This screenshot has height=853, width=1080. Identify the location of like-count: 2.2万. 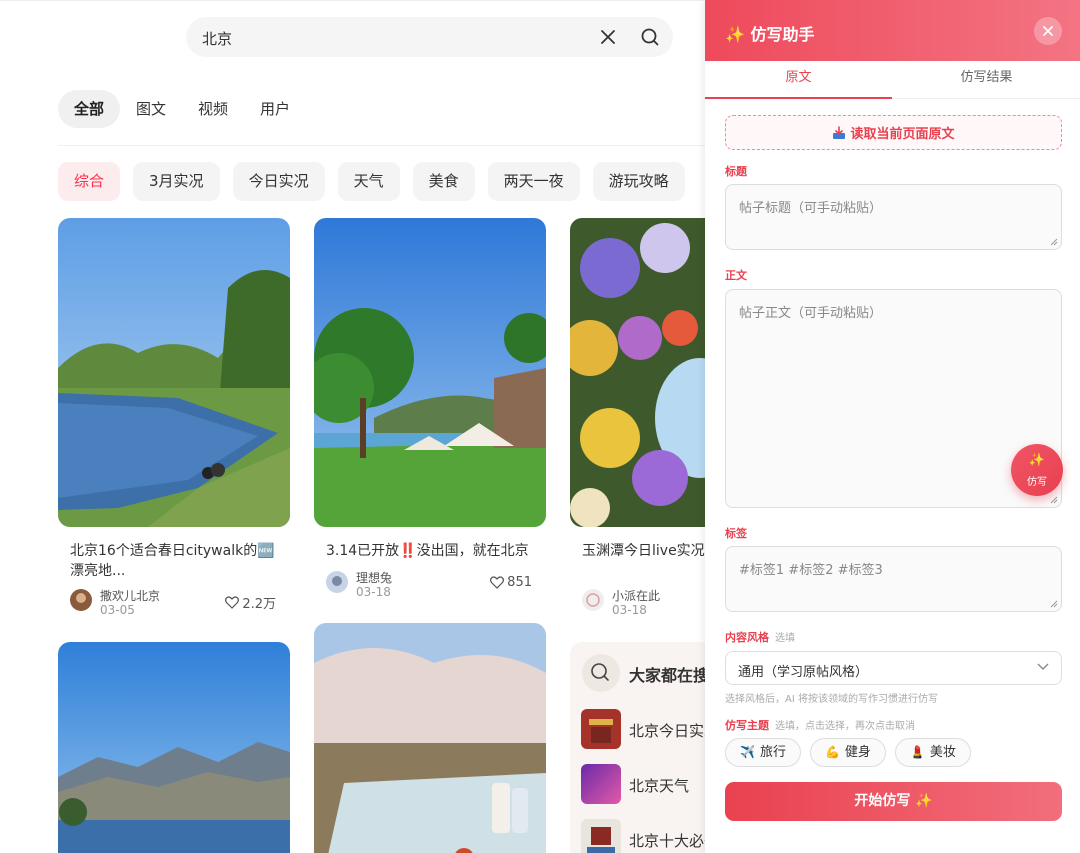
(250, 602).